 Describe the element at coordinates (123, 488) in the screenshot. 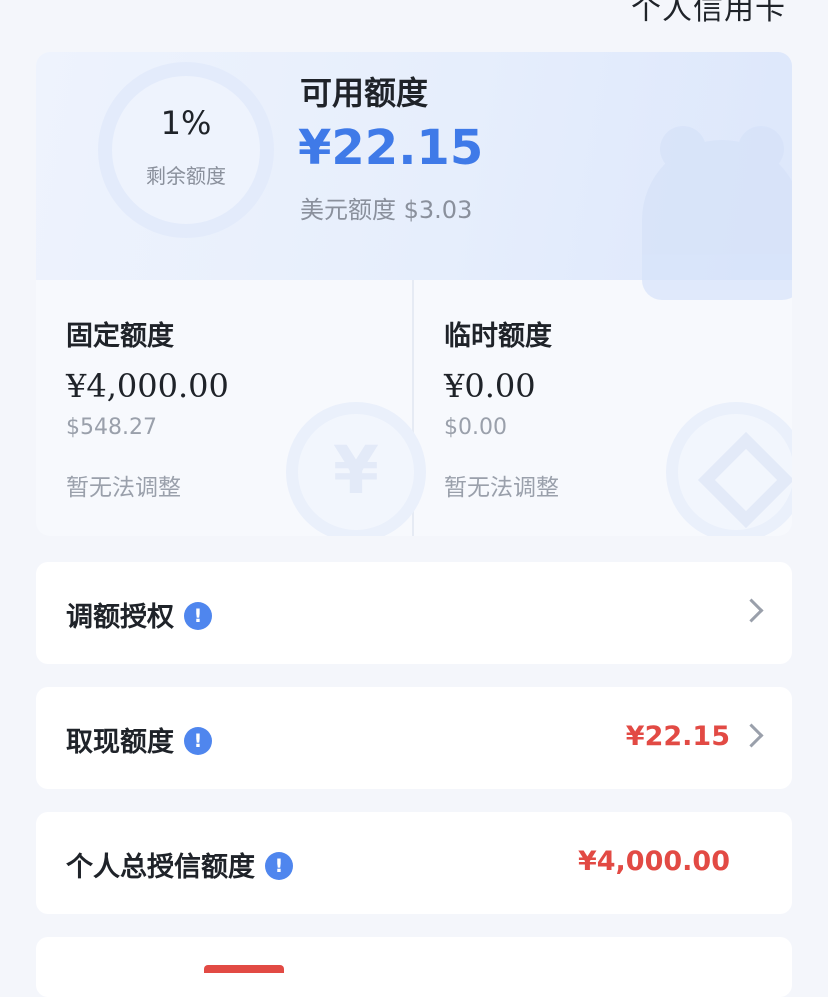

I see `fixed-quota-note: 暂无法调整` at that location.